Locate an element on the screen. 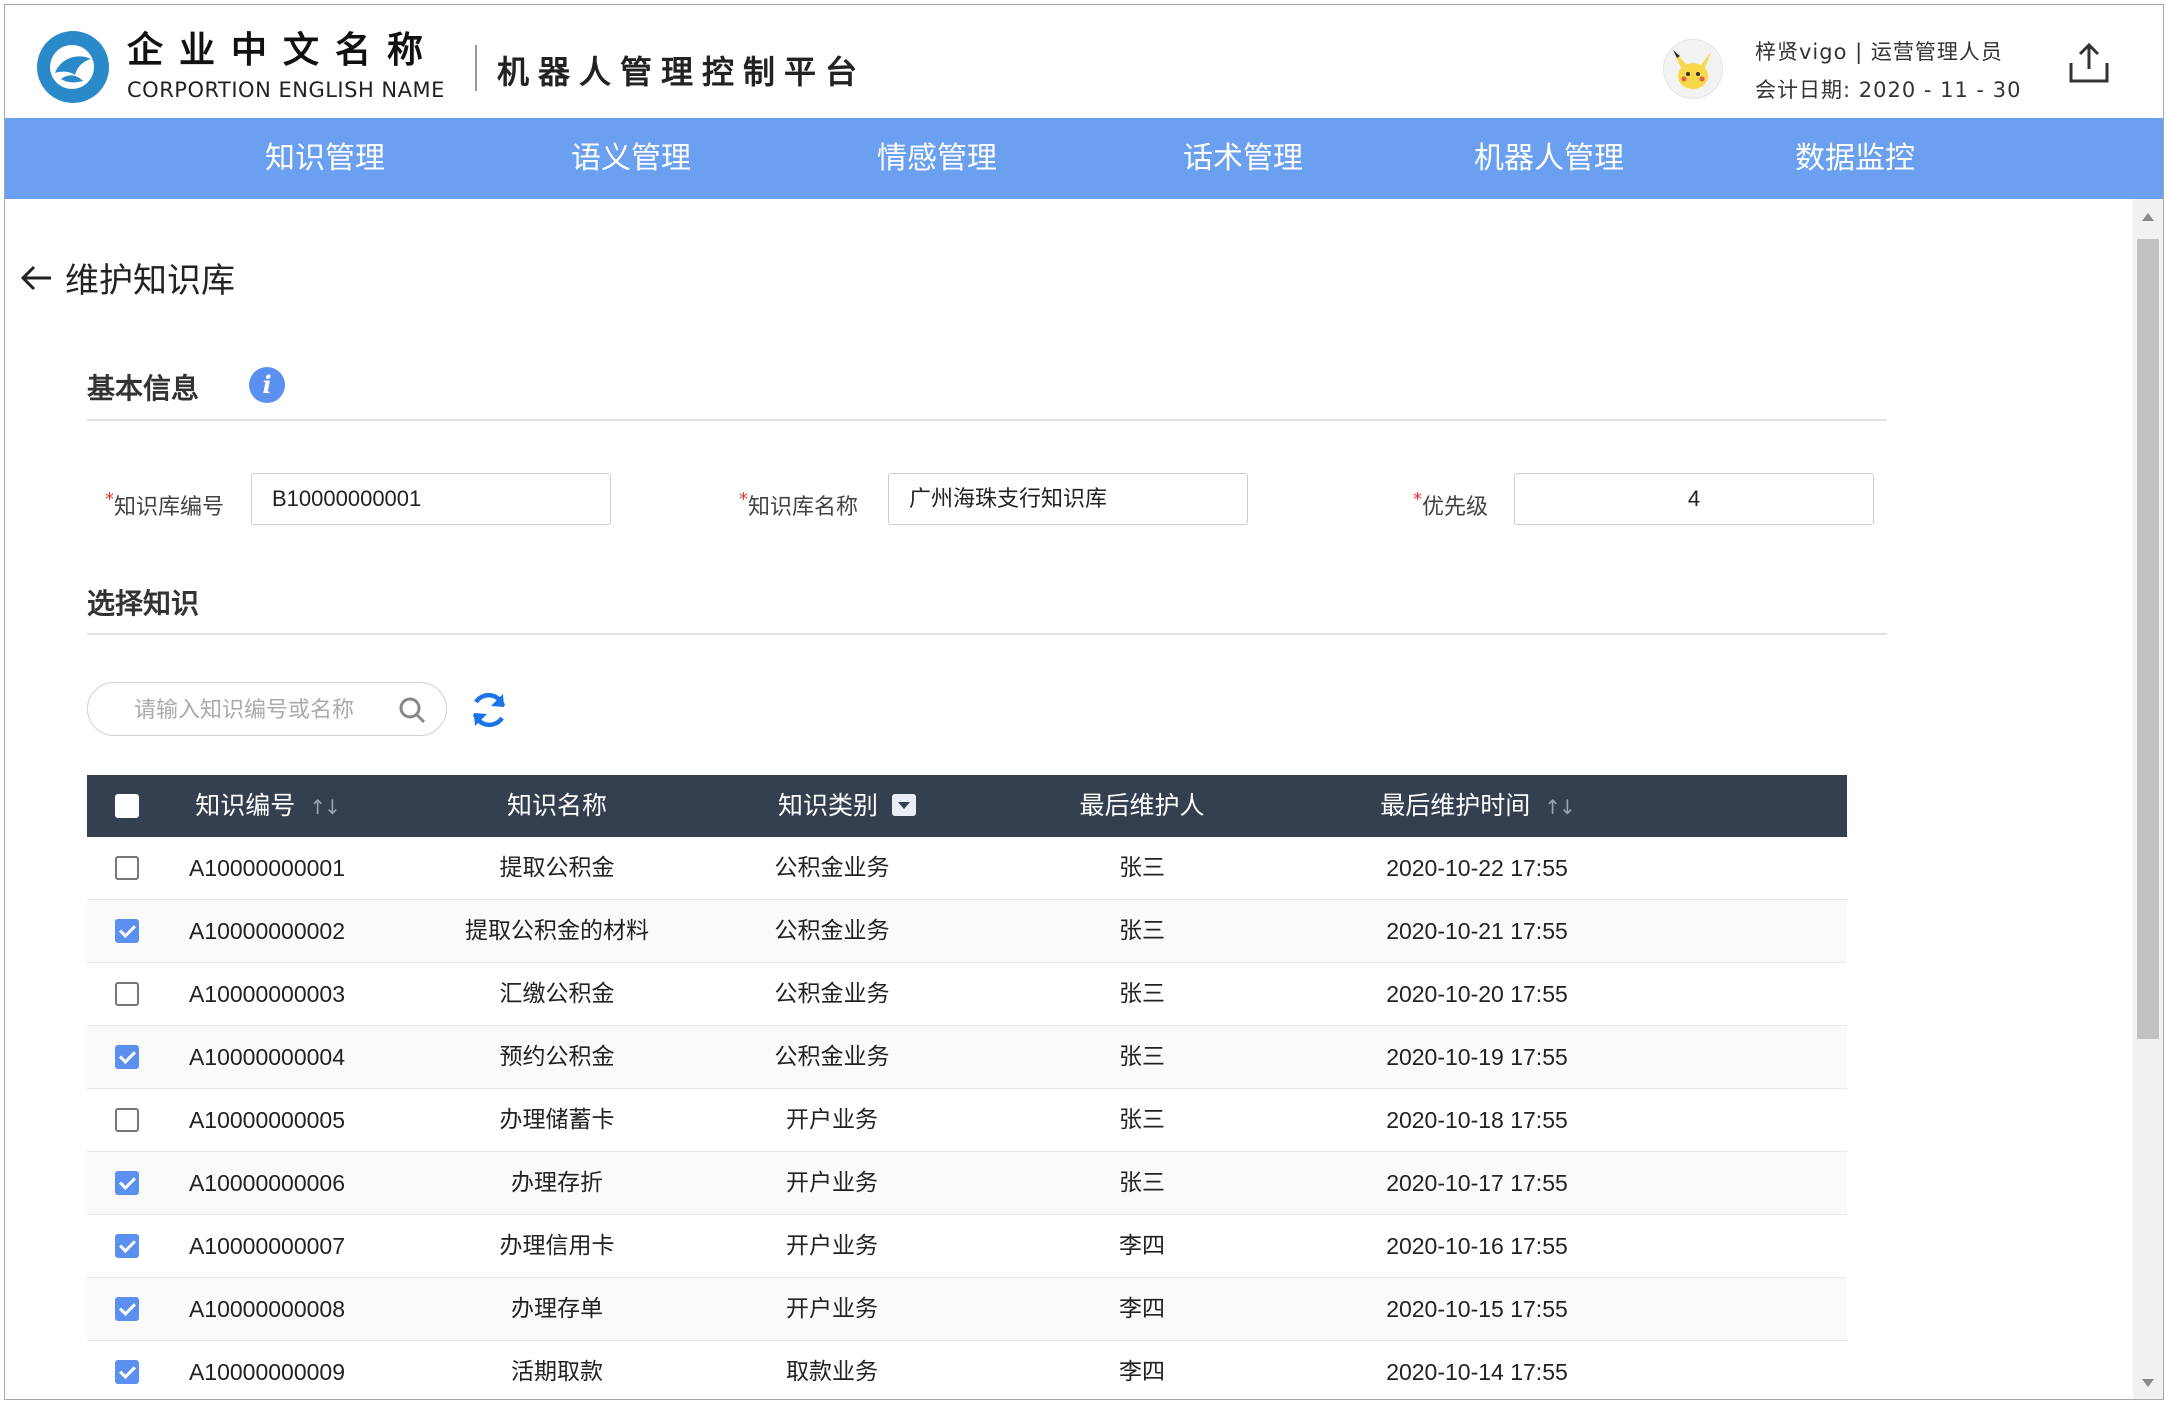 Image resolution: width=2169 pixels, height=1404 pixels. search-input is located at coordinates (259, 710).